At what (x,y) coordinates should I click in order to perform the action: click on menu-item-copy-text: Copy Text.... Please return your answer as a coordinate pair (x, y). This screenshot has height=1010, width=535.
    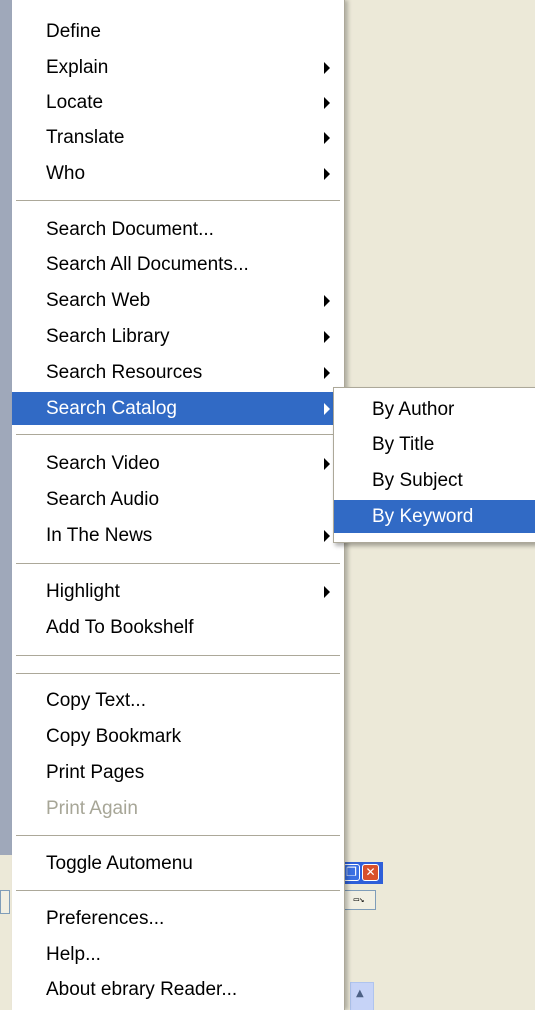
    Looking at the image, I should click on (178, 700).